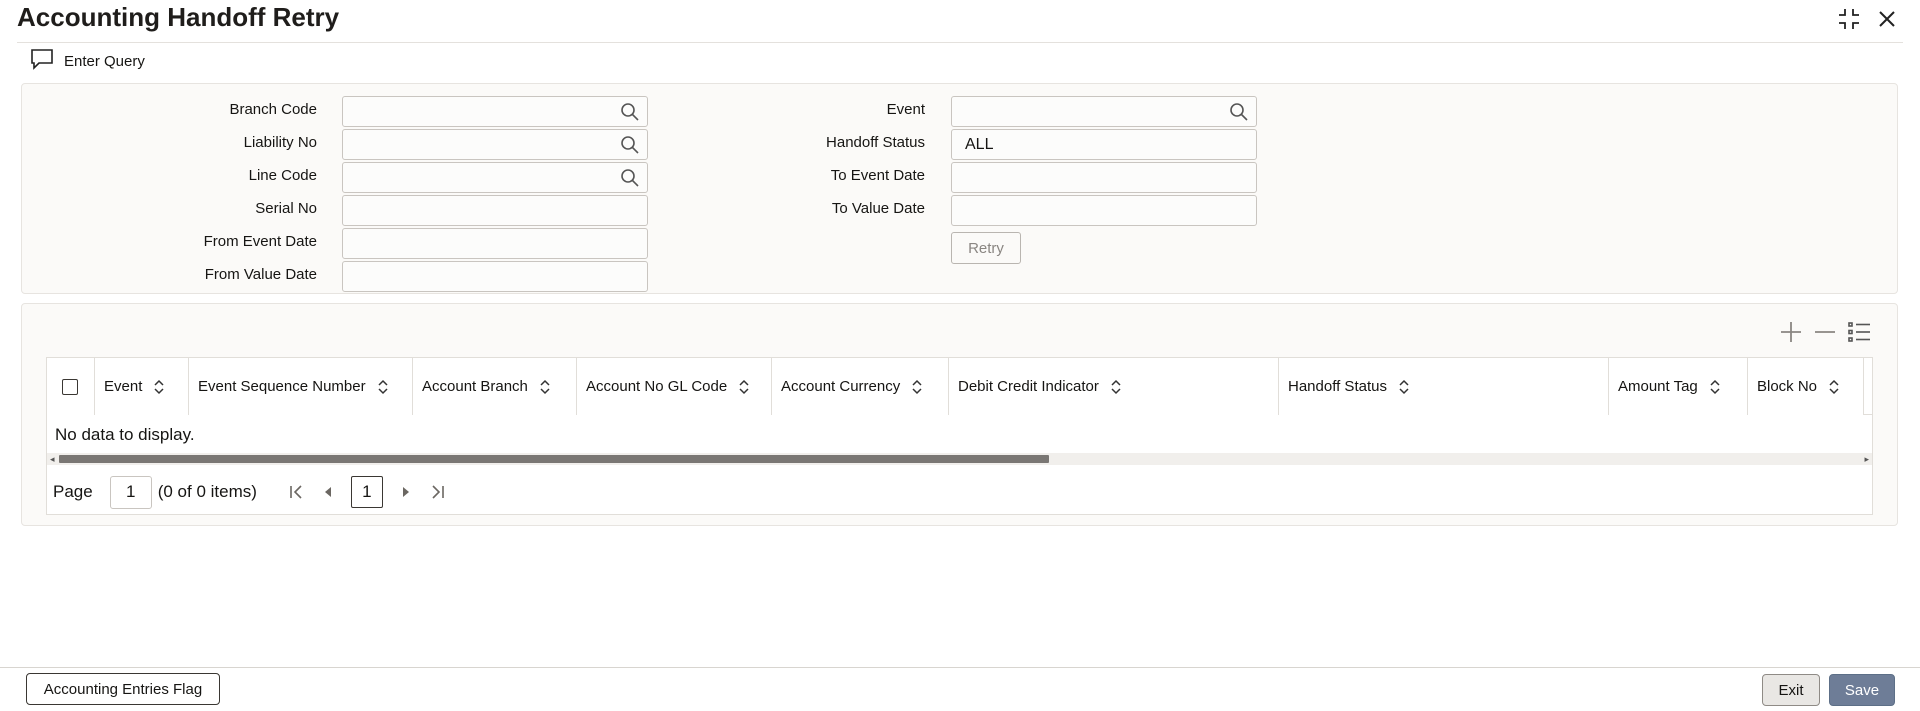 This screenshot has height=711, width=1920. Describe the element at coordinates (875, 142) in the screenshot. I see `handoff-status-label: Handoff Status` at that location.